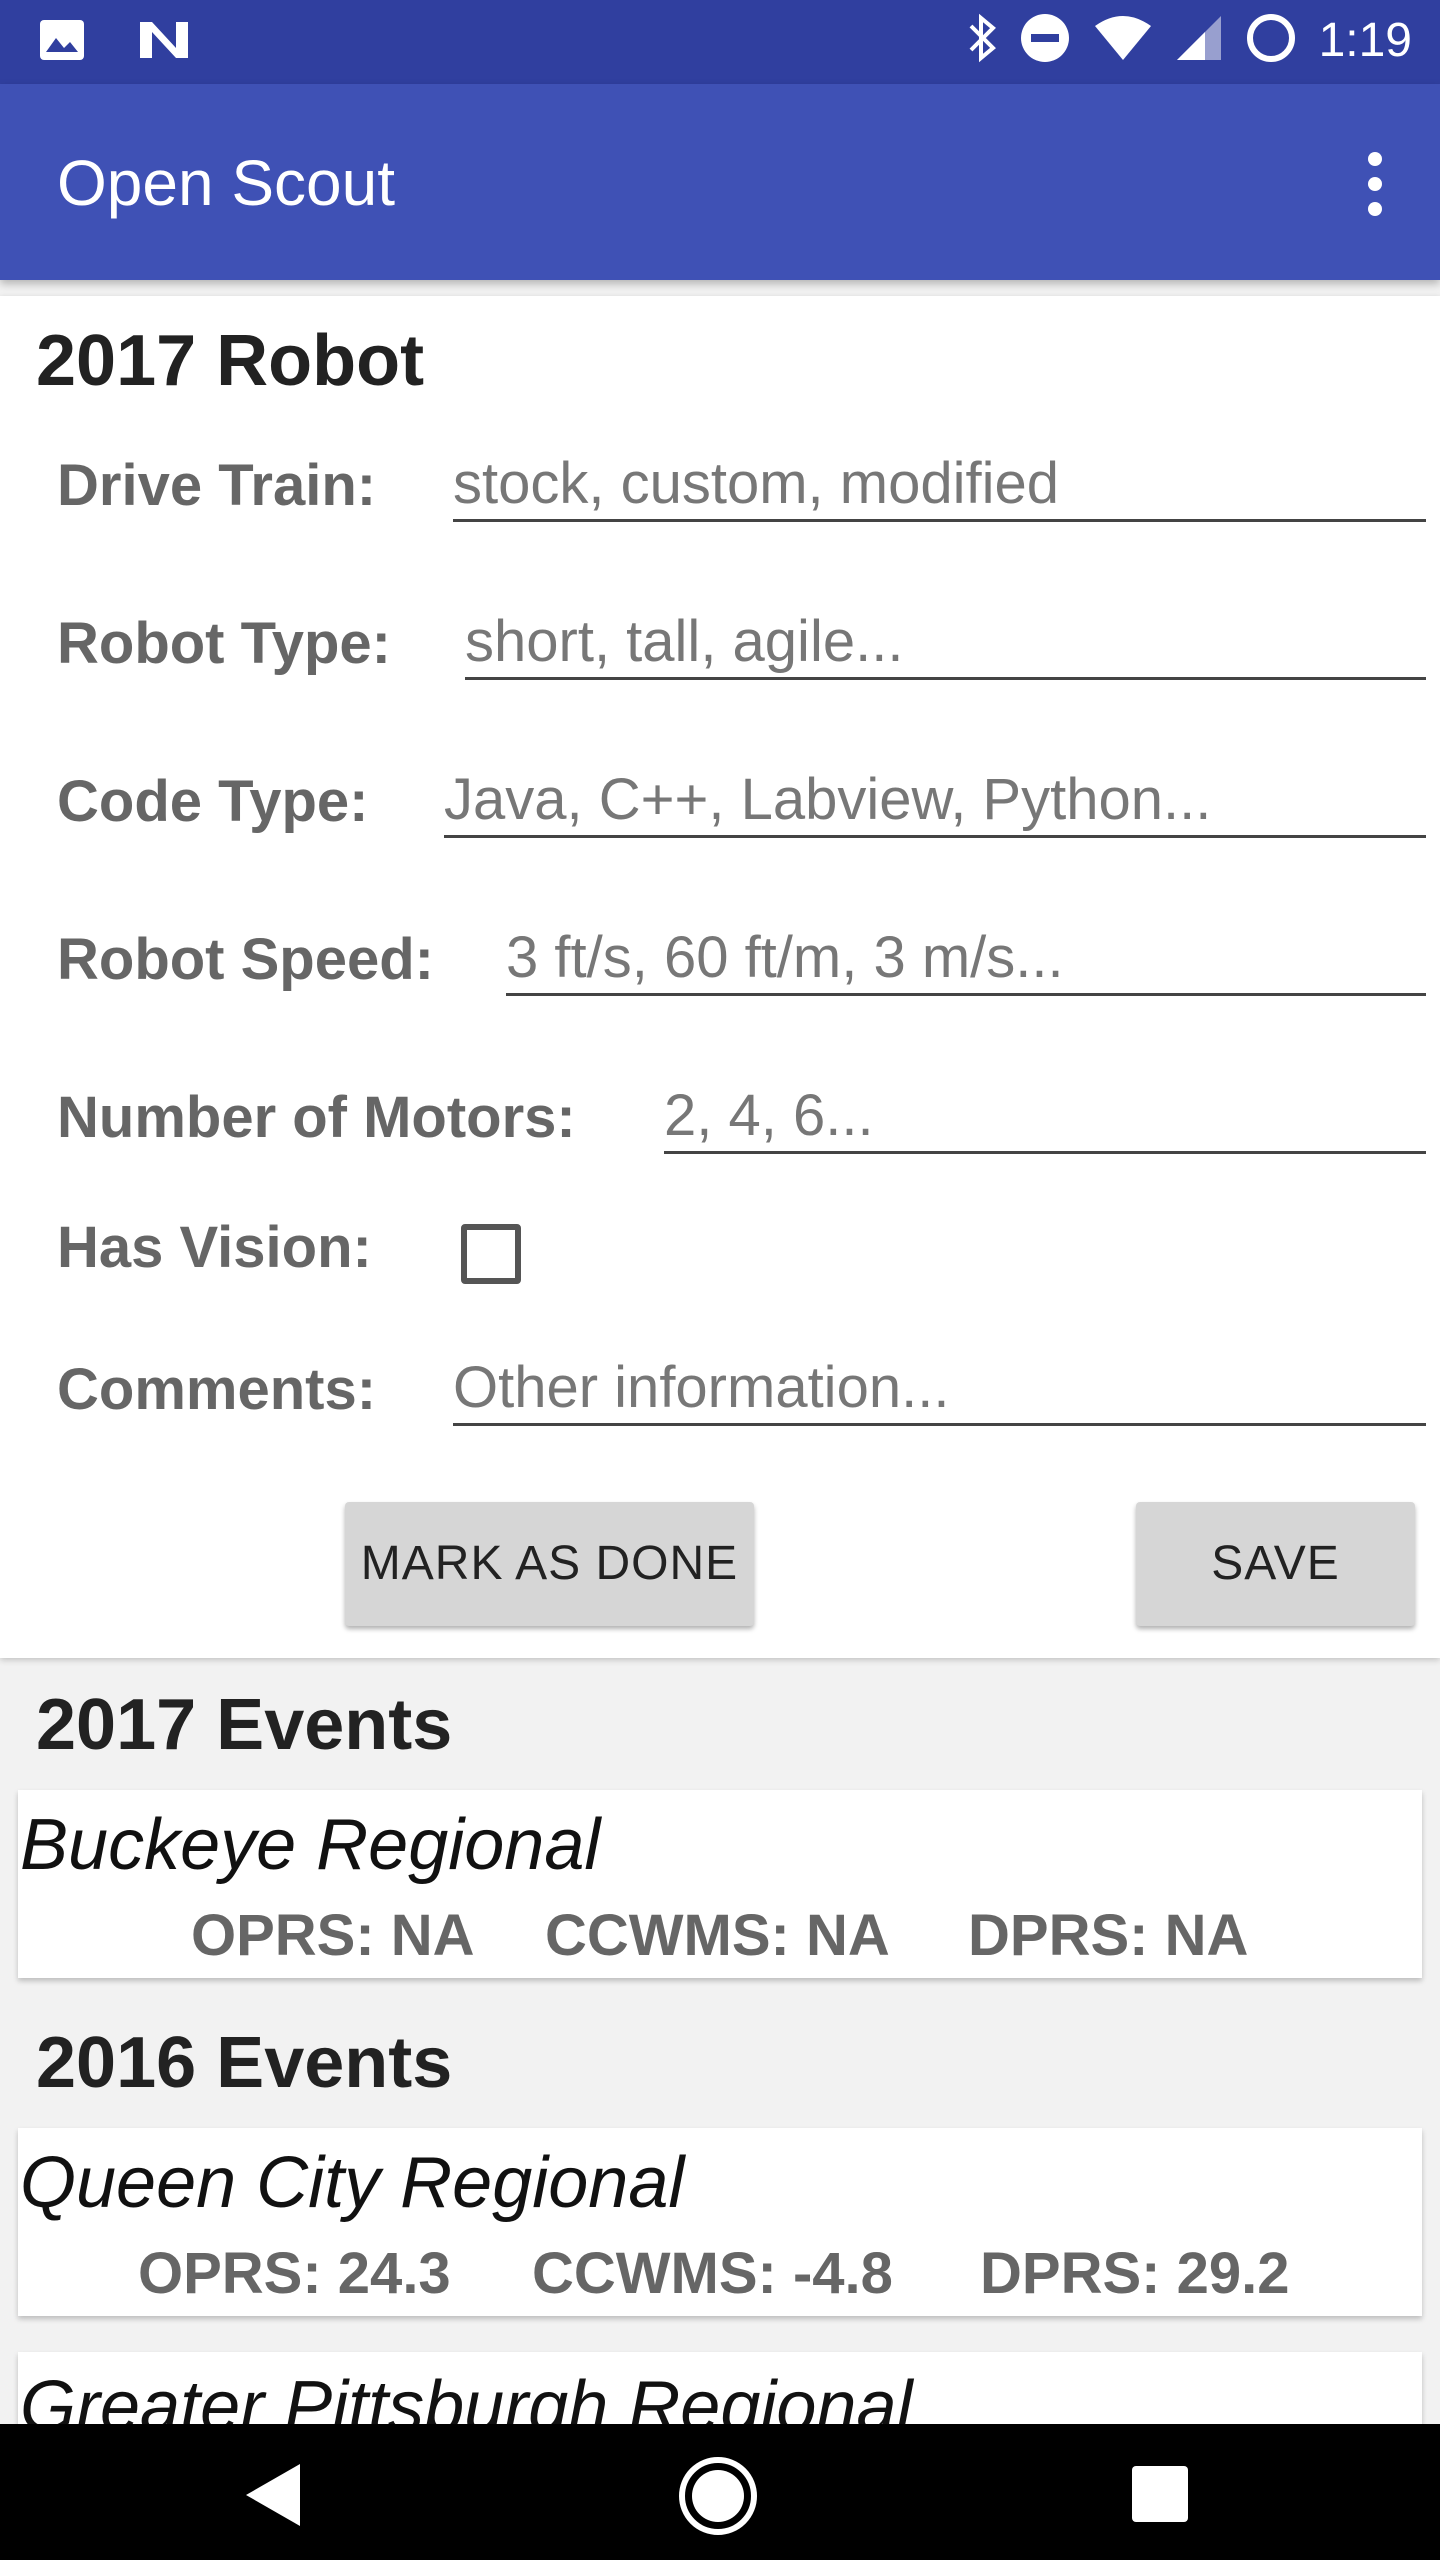 The height and width of the screenshot is (2560, 1440). I want to click on robot-type-label: Robot Type:, so click(224, 643).